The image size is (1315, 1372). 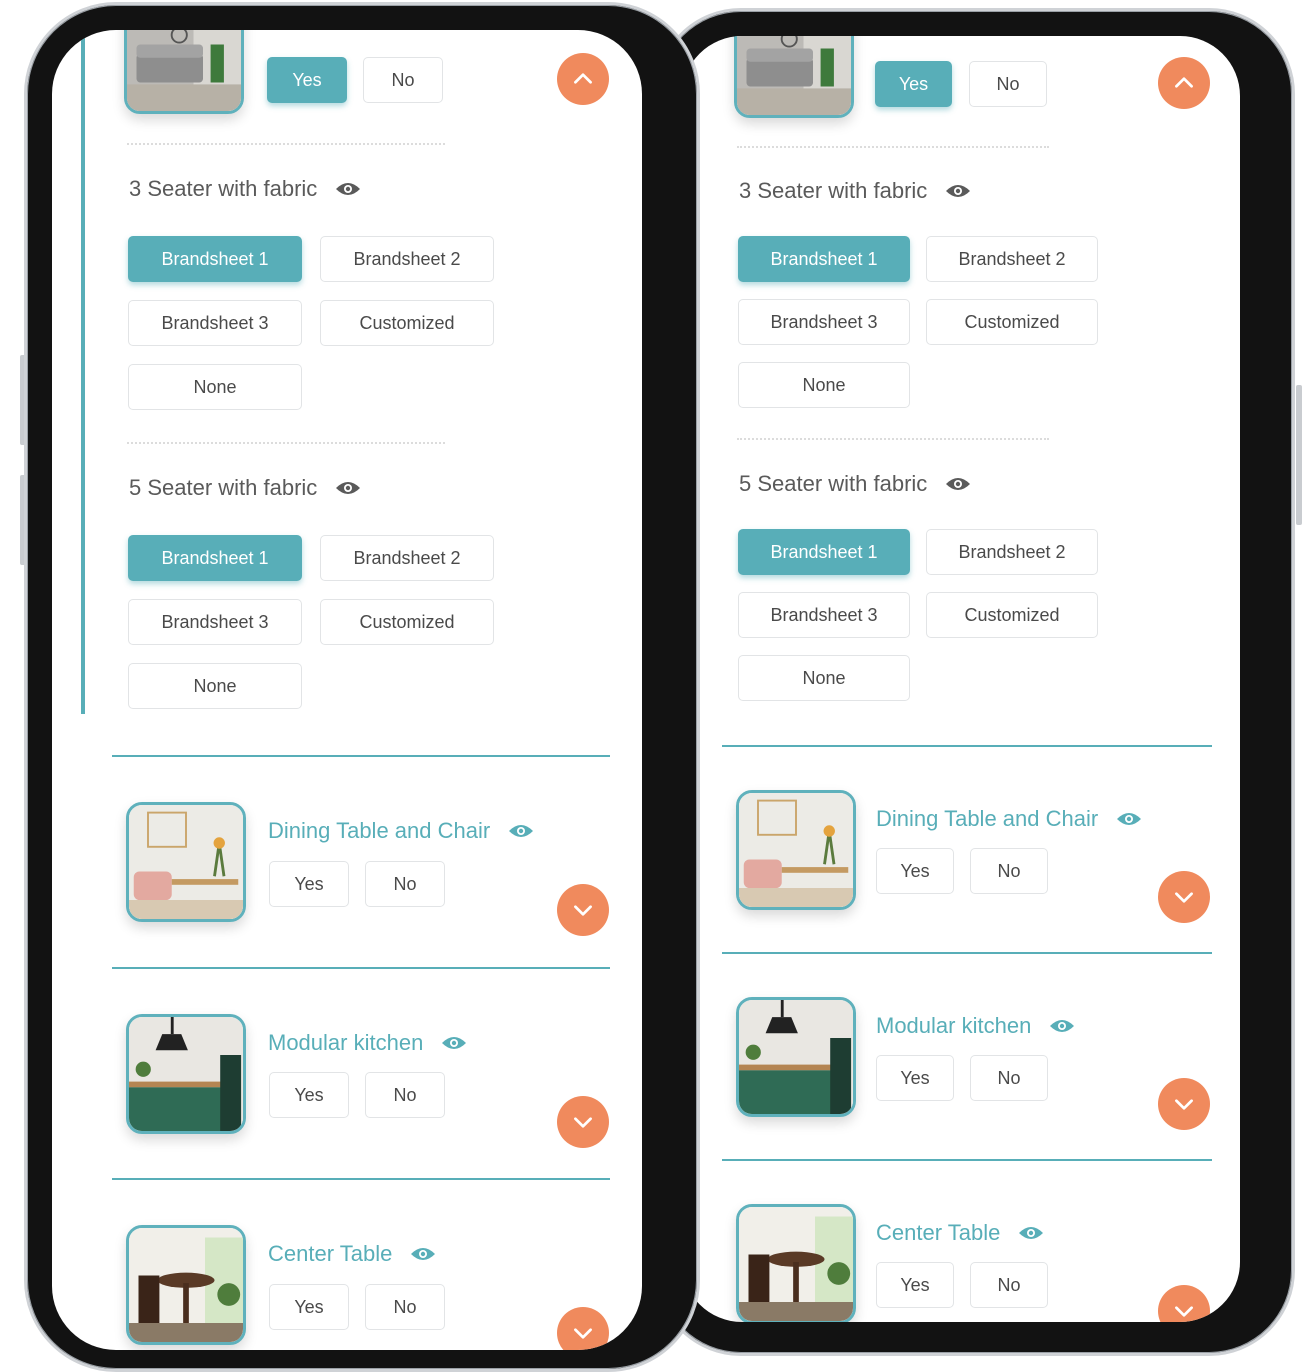 What do you see at coordinates (1299, 455) in the screenshot?
I see `power-button` at bounding box center [1299, 455].